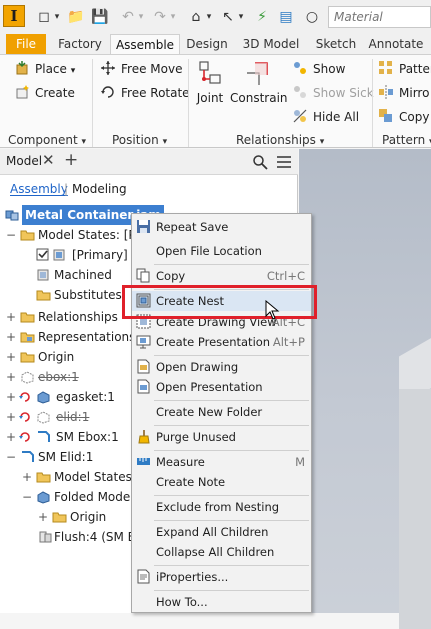  What do you see at coordinates (80, 44) in the screenshot?
I see `tab-factory: Factory` at bounding box center [80, 44].